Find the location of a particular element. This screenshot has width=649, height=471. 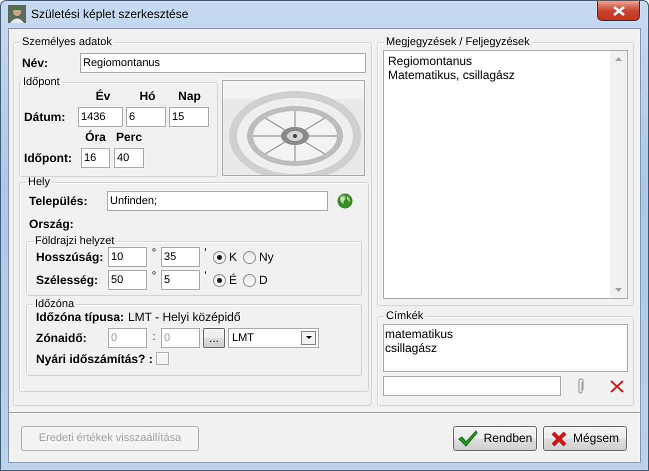

field-label: Időzóna típusa: is located at coordinates (80, 317).